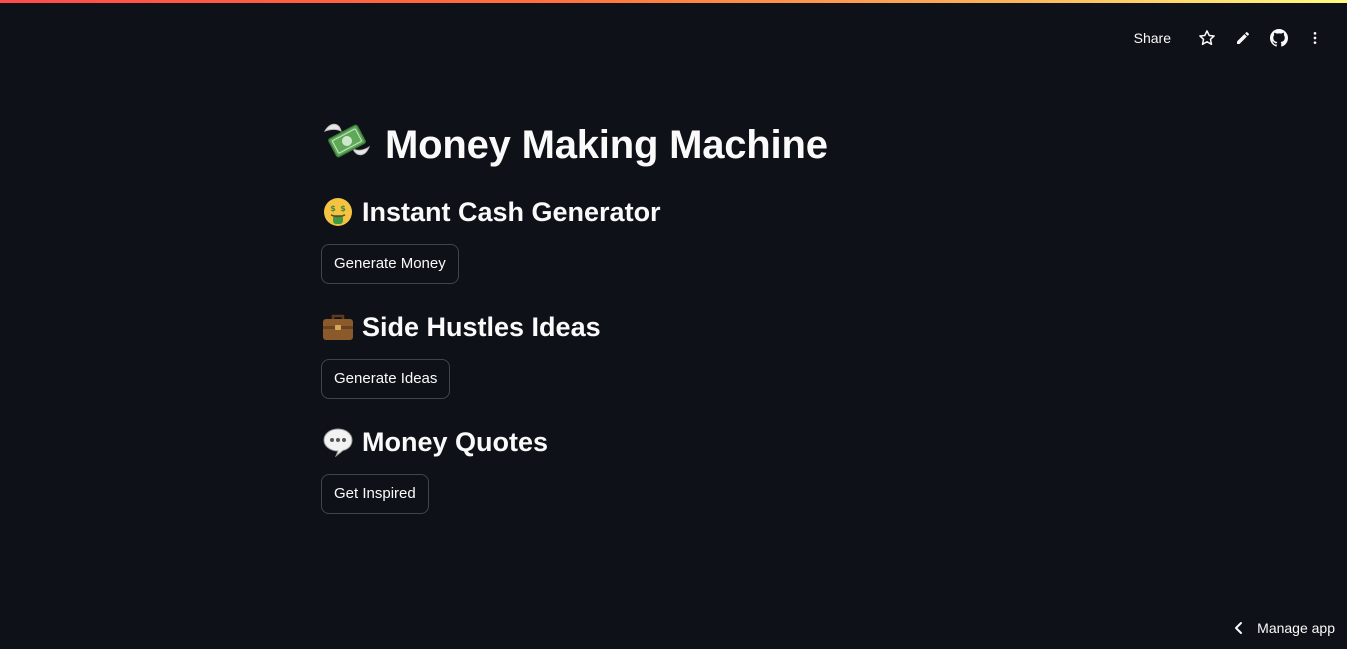  I want to click on section-heading: Money Quotes, so click(673, 442).